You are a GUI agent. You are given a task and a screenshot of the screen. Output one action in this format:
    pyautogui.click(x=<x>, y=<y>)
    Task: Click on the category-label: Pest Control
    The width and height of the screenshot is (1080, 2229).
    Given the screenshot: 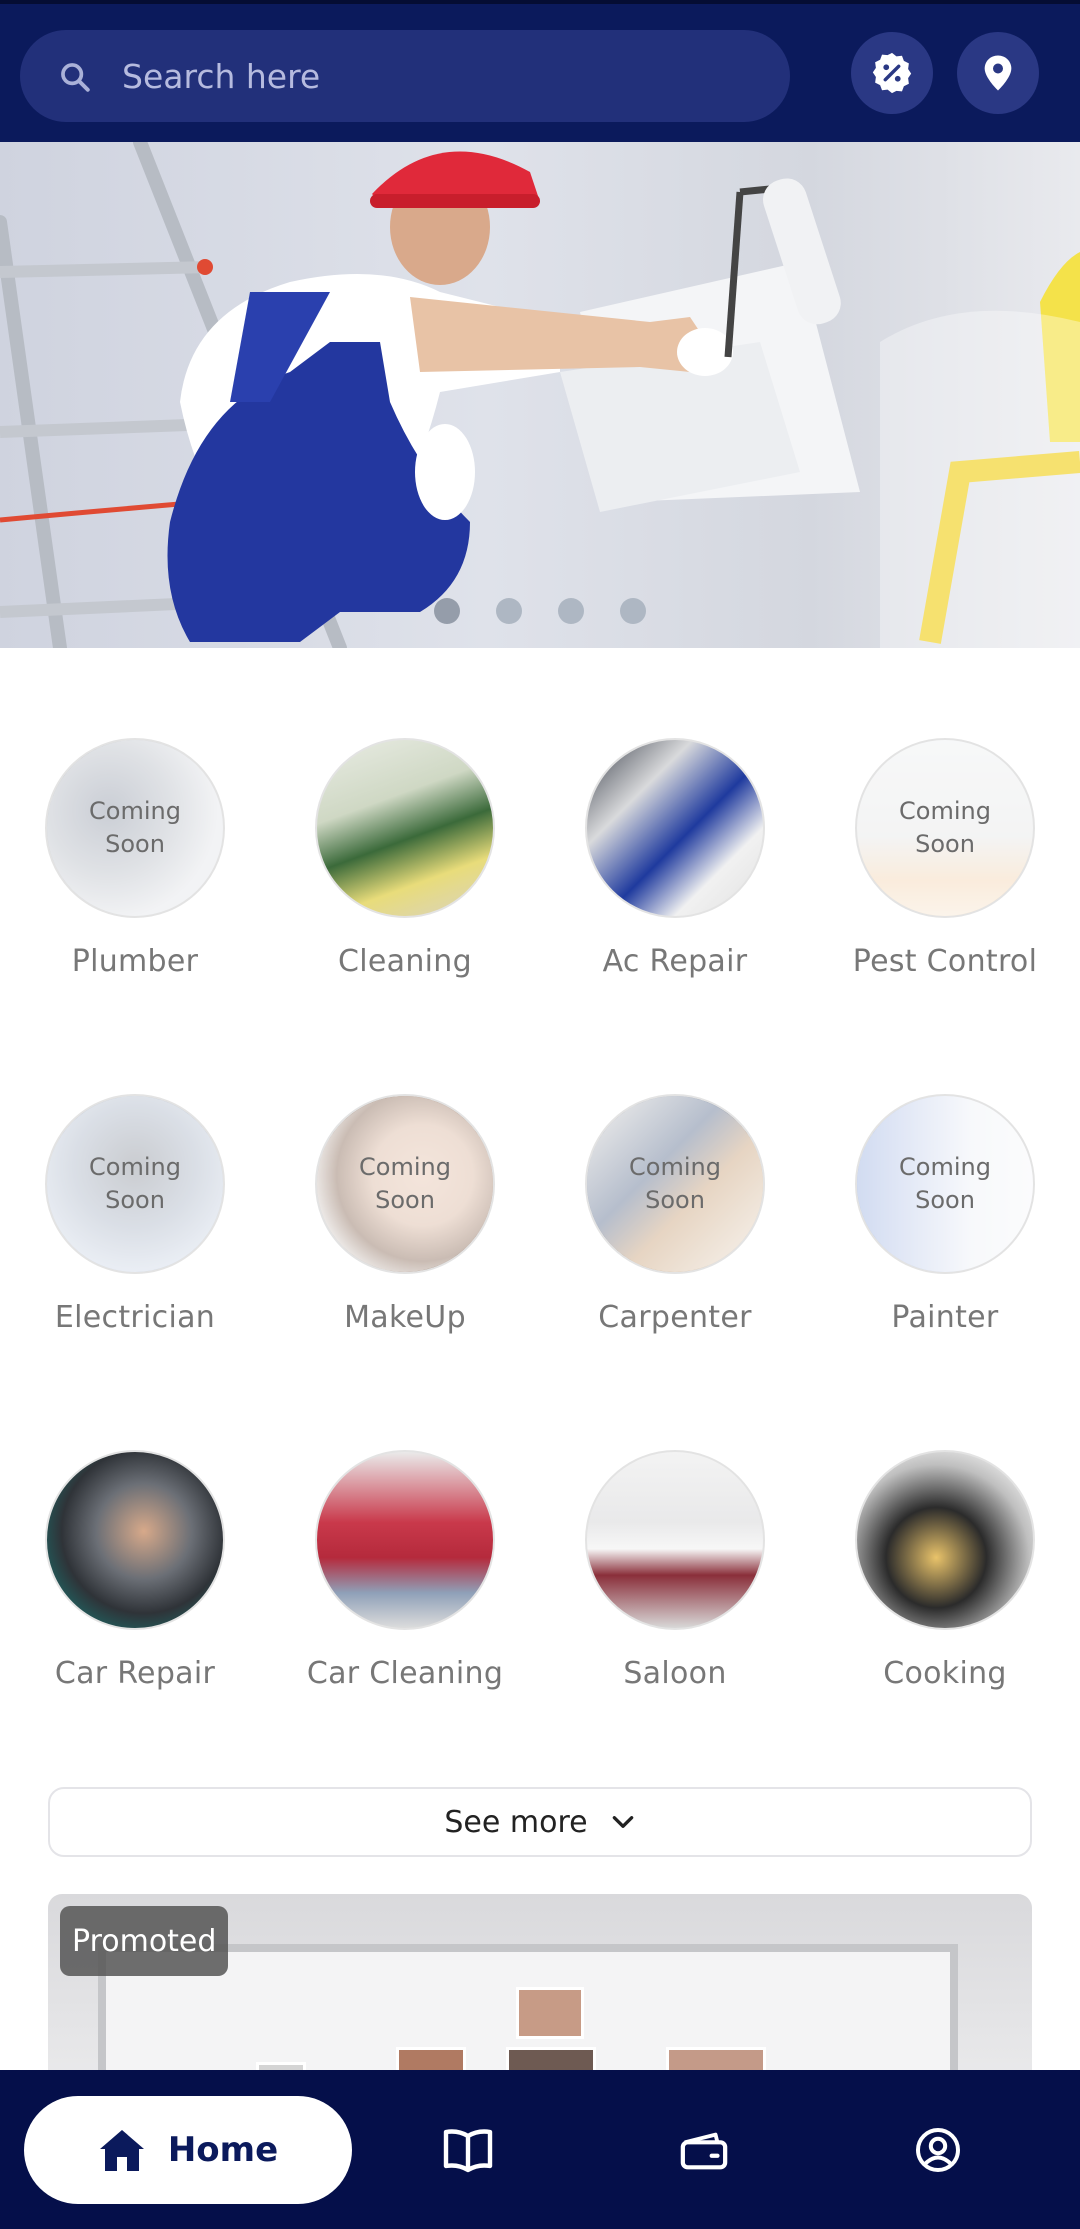 What is the action you would take?
    pyautogui.click(x=945, y=961)
    